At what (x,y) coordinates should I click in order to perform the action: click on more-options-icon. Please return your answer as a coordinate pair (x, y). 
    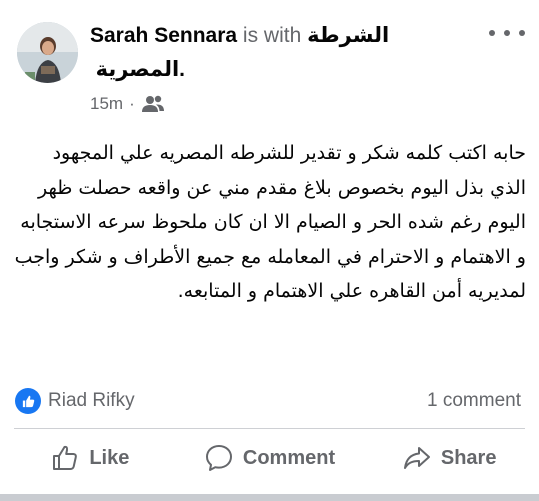
    Looking at the image, I should click on (507, 33).